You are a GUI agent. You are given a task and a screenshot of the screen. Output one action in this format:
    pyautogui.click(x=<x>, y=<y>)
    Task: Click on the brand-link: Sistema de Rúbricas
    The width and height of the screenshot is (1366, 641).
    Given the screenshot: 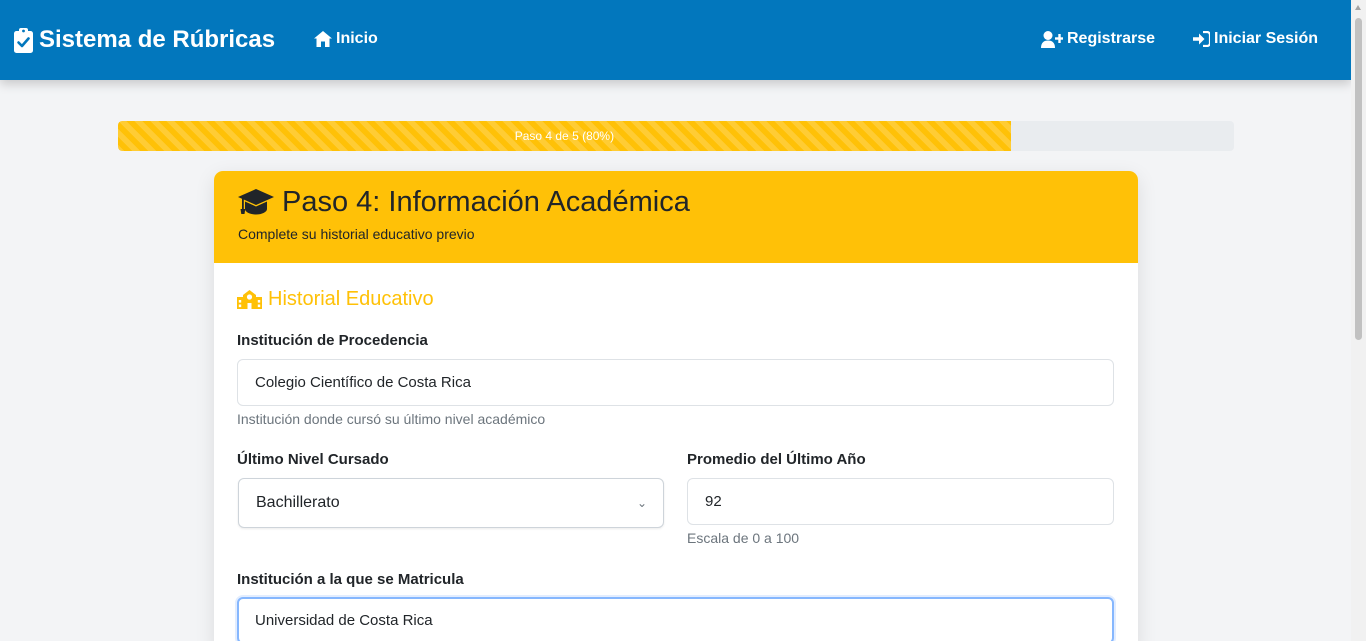 What is the action you would take?
    pyautogui.click(x=144, y=40)
    